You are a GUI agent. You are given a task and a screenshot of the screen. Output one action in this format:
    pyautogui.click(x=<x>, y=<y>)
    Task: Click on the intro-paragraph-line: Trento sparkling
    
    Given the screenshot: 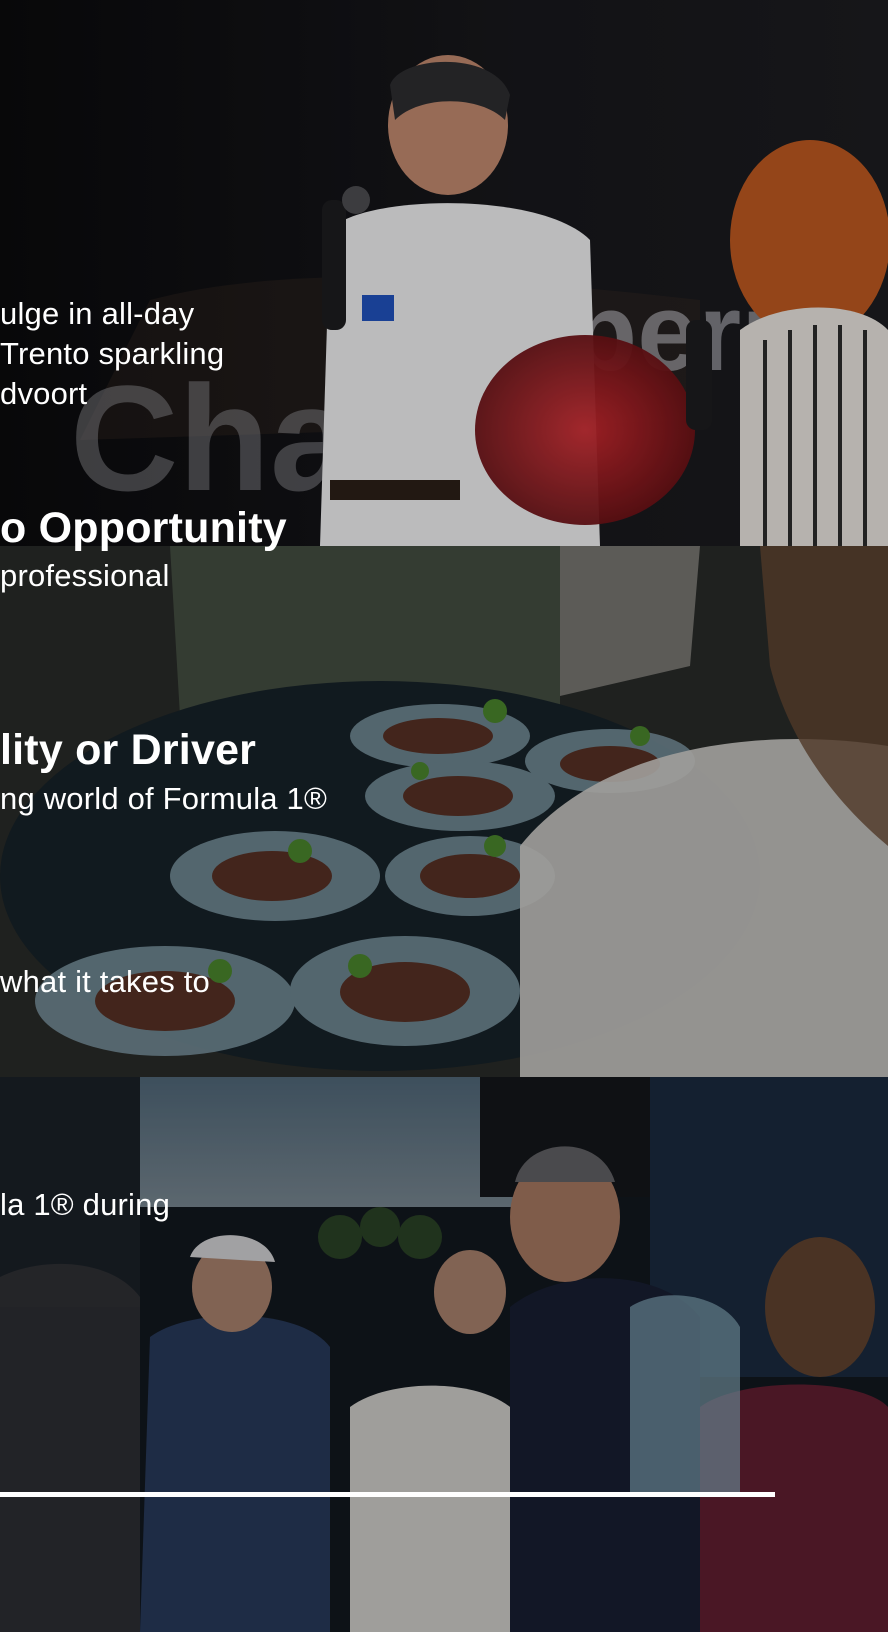 What is the action you would take?
    pyautogui.click(x=112, y=353)
    